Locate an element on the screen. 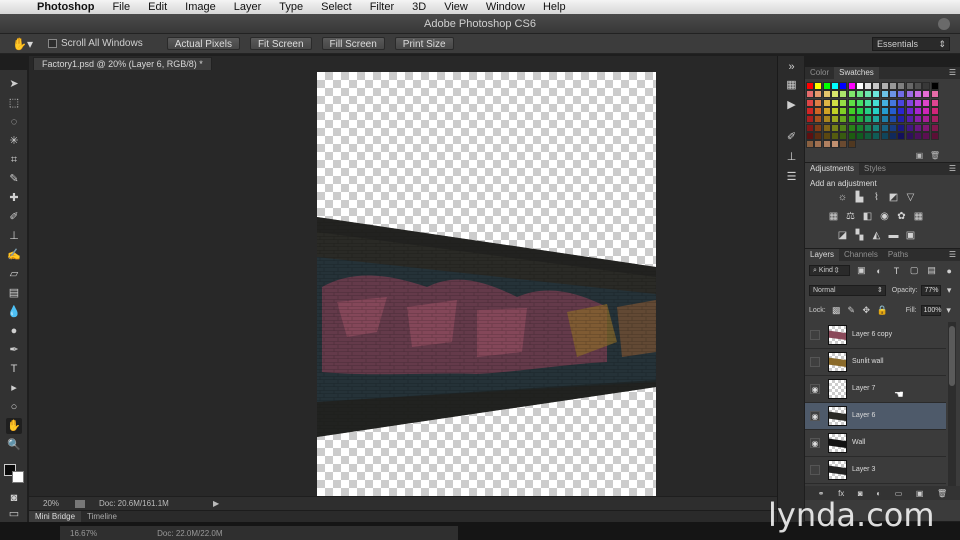 Image resolution: width=960 pixels, height=540 pixels. tab-color: Color is located at coordinates (819, 73).